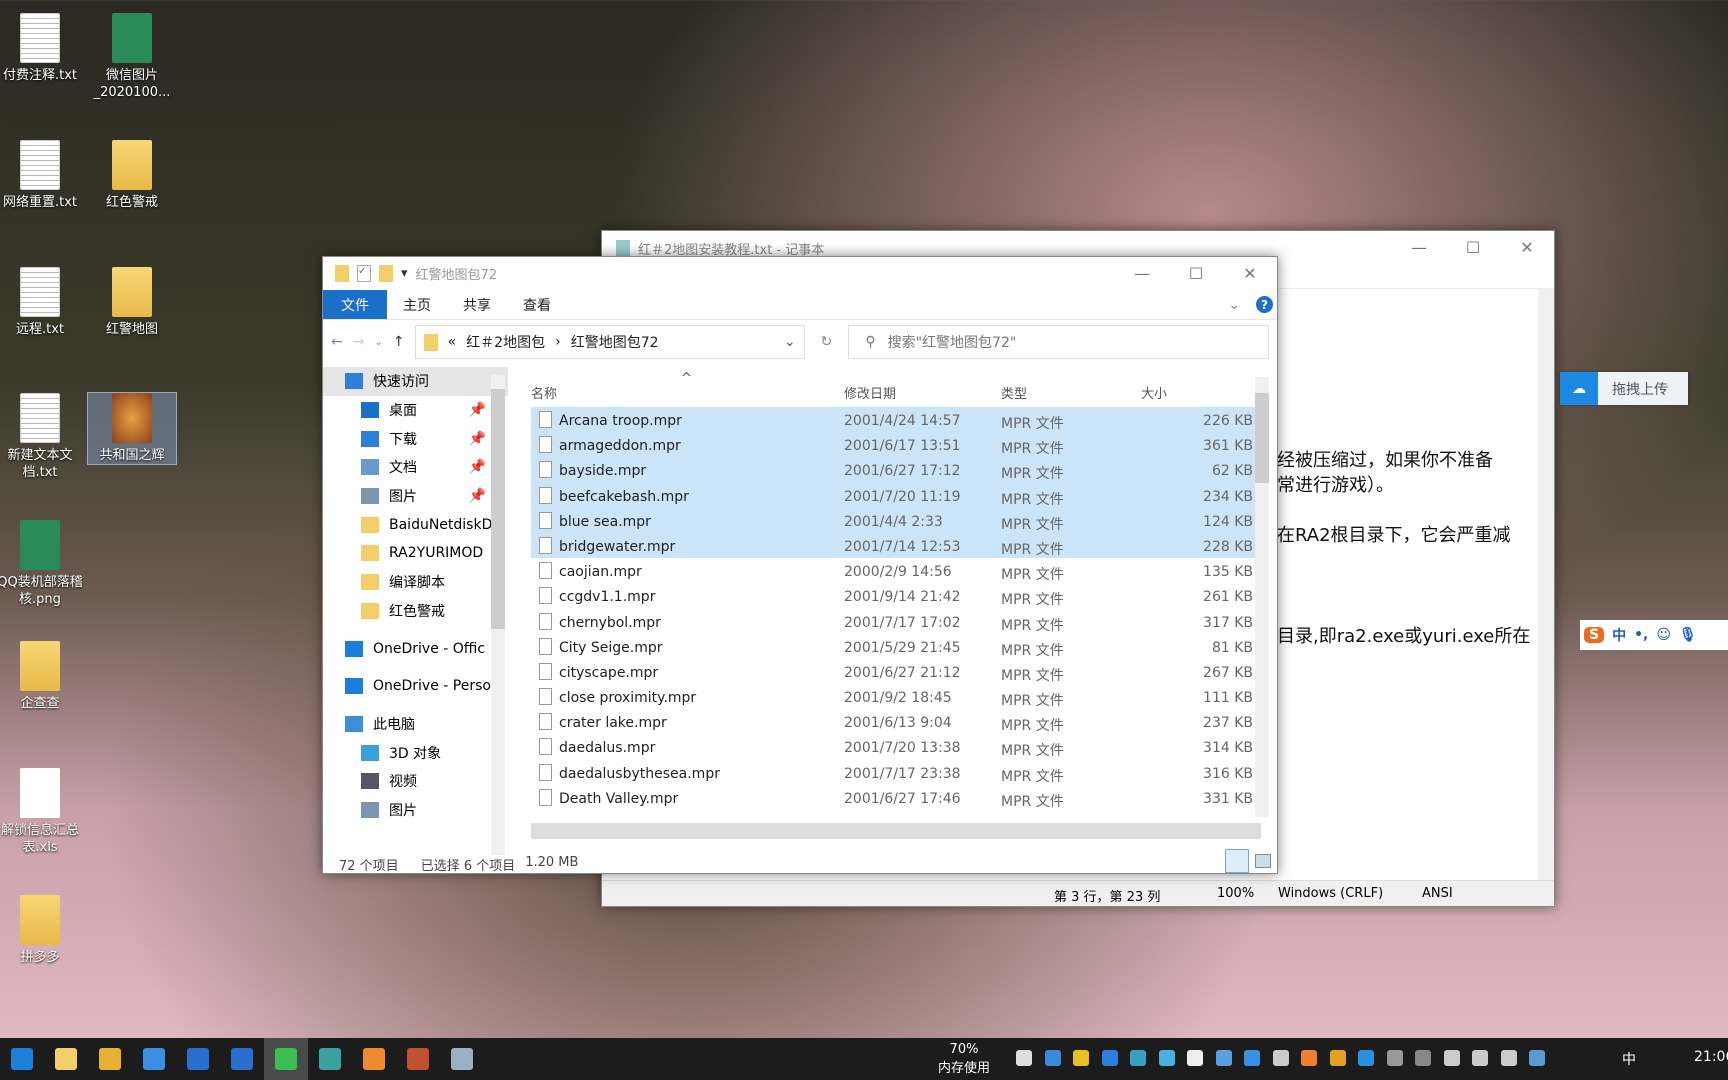 The image size is (1728, 1080). I want to click on taskbar-qq-browser-icon, so click(154, 1059).